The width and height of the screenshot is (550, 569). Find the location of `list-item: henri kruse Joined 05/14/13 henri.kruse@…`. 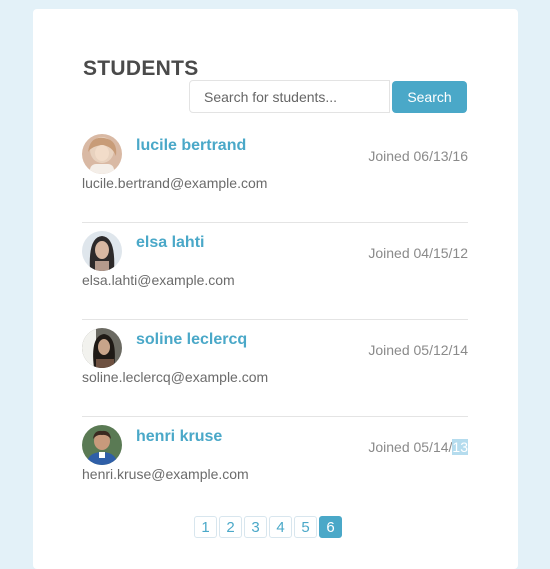

list-item: henri kruse Joined 05/14/13 henri.kruse@… is located at coordinates (275, 465).